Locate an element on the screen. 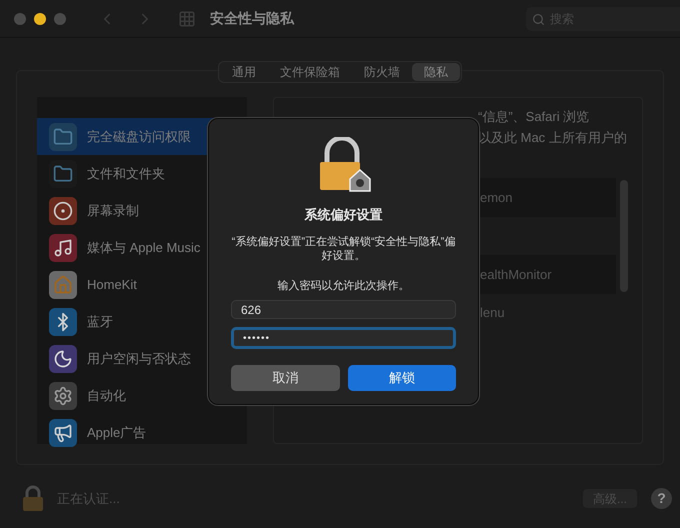 The height and width of the screenshot is (528, 680). sidebar-item: Apple广告 is located at coordinates (142, 432).